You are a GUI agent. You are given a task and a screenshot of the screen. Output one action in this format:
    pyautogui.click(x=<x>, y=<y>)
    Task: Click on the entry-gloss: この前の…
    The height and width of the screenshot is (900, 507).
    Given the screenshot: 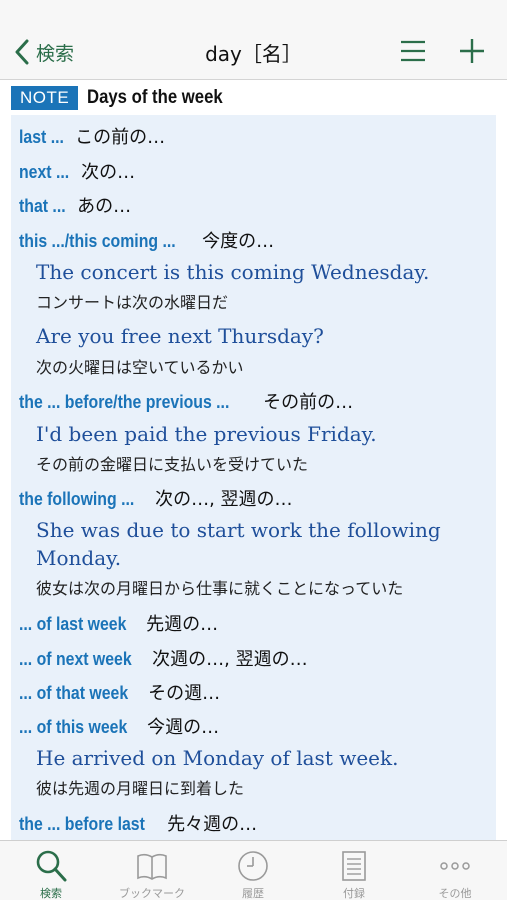 What is the action you would take?
    pyautogui.click(x=120, y=137)
    